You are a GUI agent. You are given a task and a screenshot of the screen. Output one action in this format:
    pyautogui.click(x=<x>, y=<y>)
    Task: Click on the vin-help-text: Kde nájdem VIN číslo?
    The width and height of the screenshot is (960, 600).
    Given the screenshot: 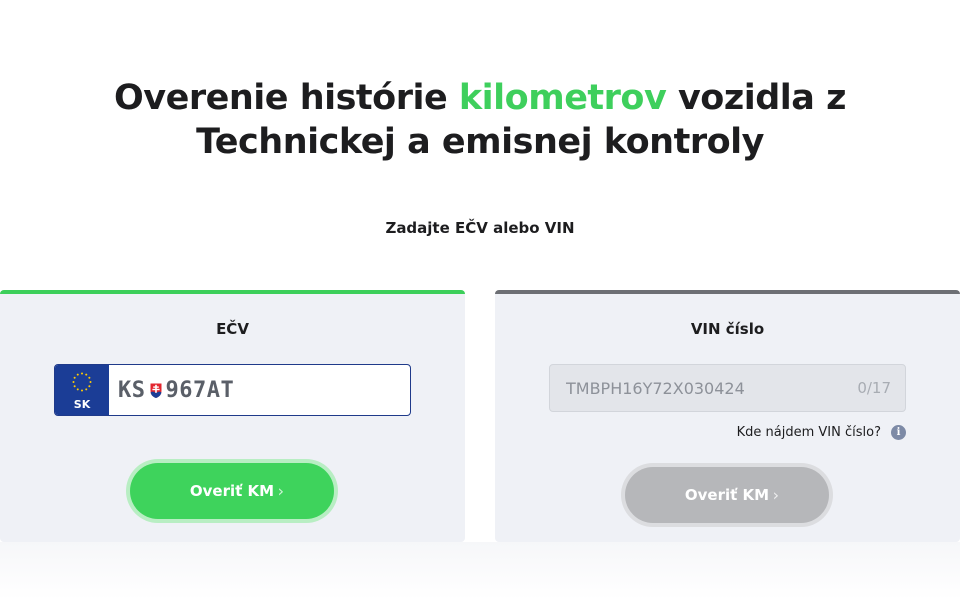 What is the action you would take?
    pyautogui.click(x=808, y=432)
    